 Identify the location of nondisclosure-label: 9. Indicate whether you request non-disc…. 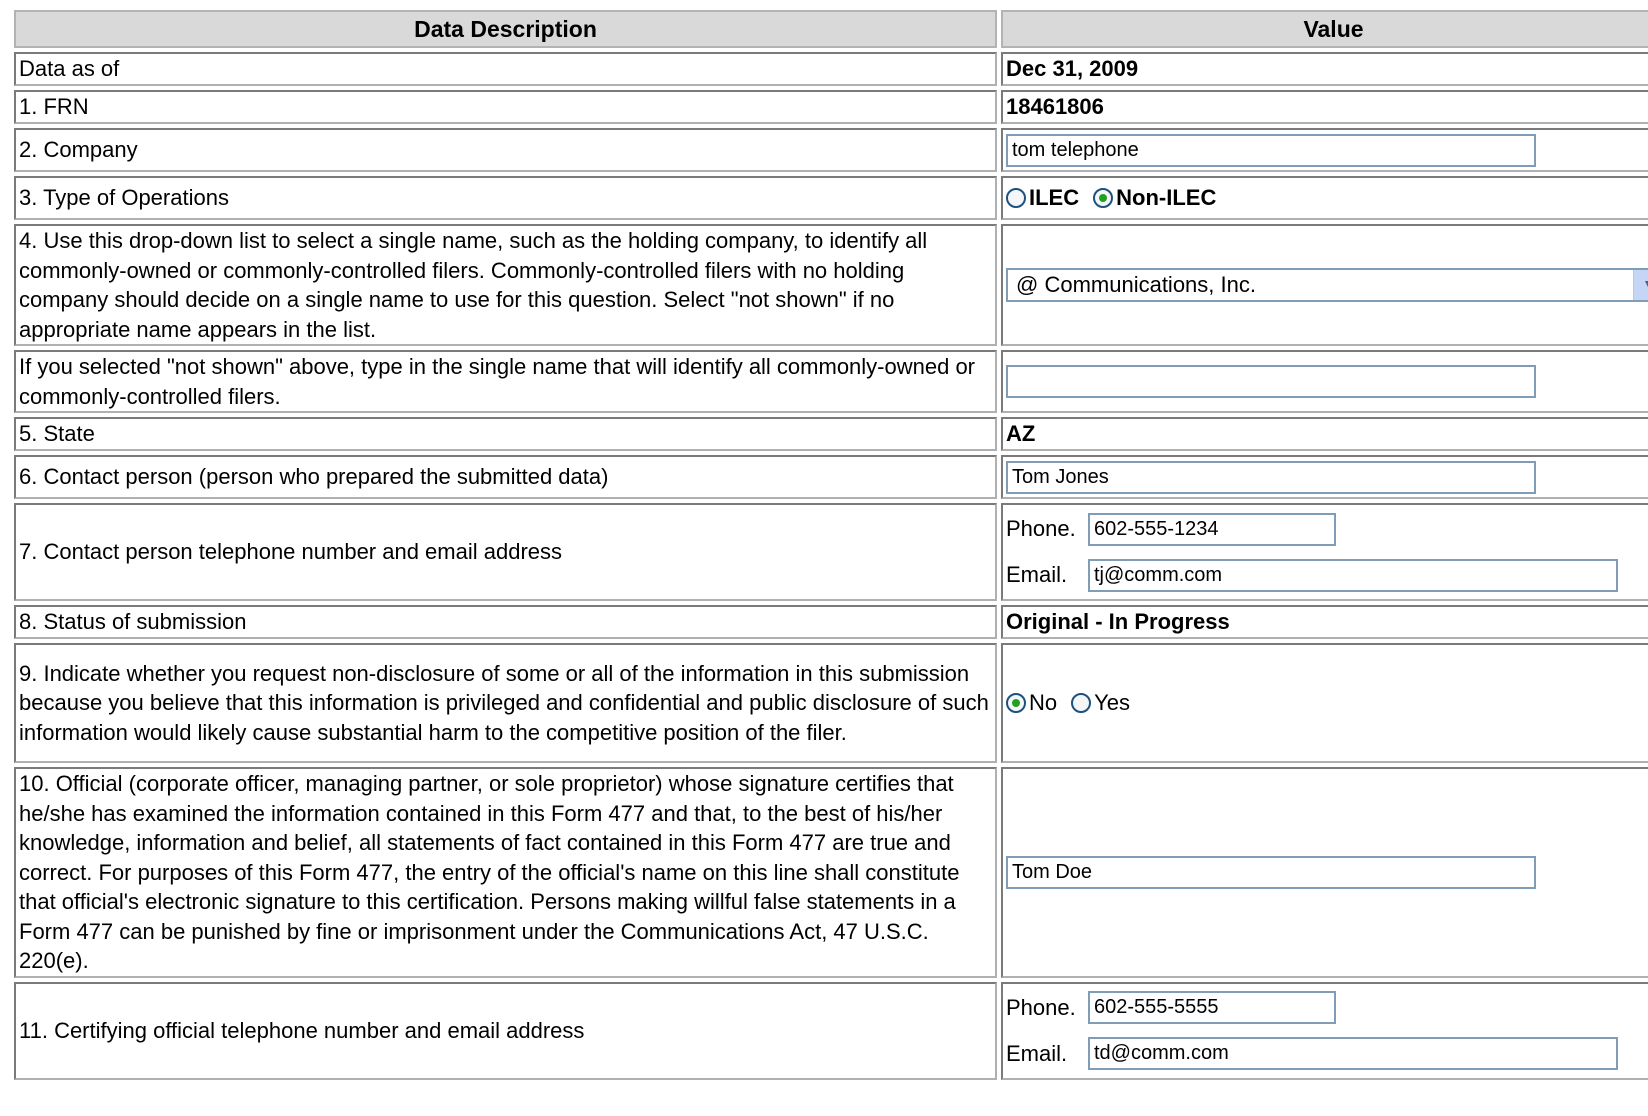
(505, 703).